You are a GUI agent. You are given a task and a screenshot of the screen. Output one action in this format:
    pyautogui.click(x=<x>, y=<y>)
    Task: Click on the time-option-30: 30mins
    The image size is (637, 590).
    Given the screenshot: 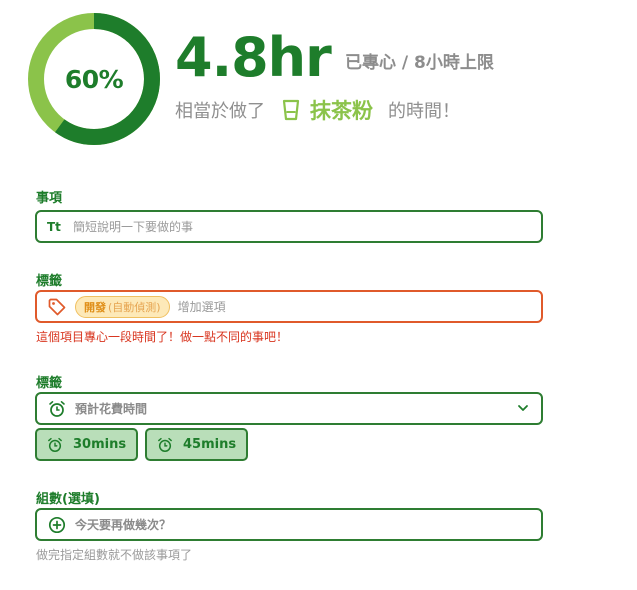 What is the action you would take?
    pyautogui.click(x=87, y=444)
    